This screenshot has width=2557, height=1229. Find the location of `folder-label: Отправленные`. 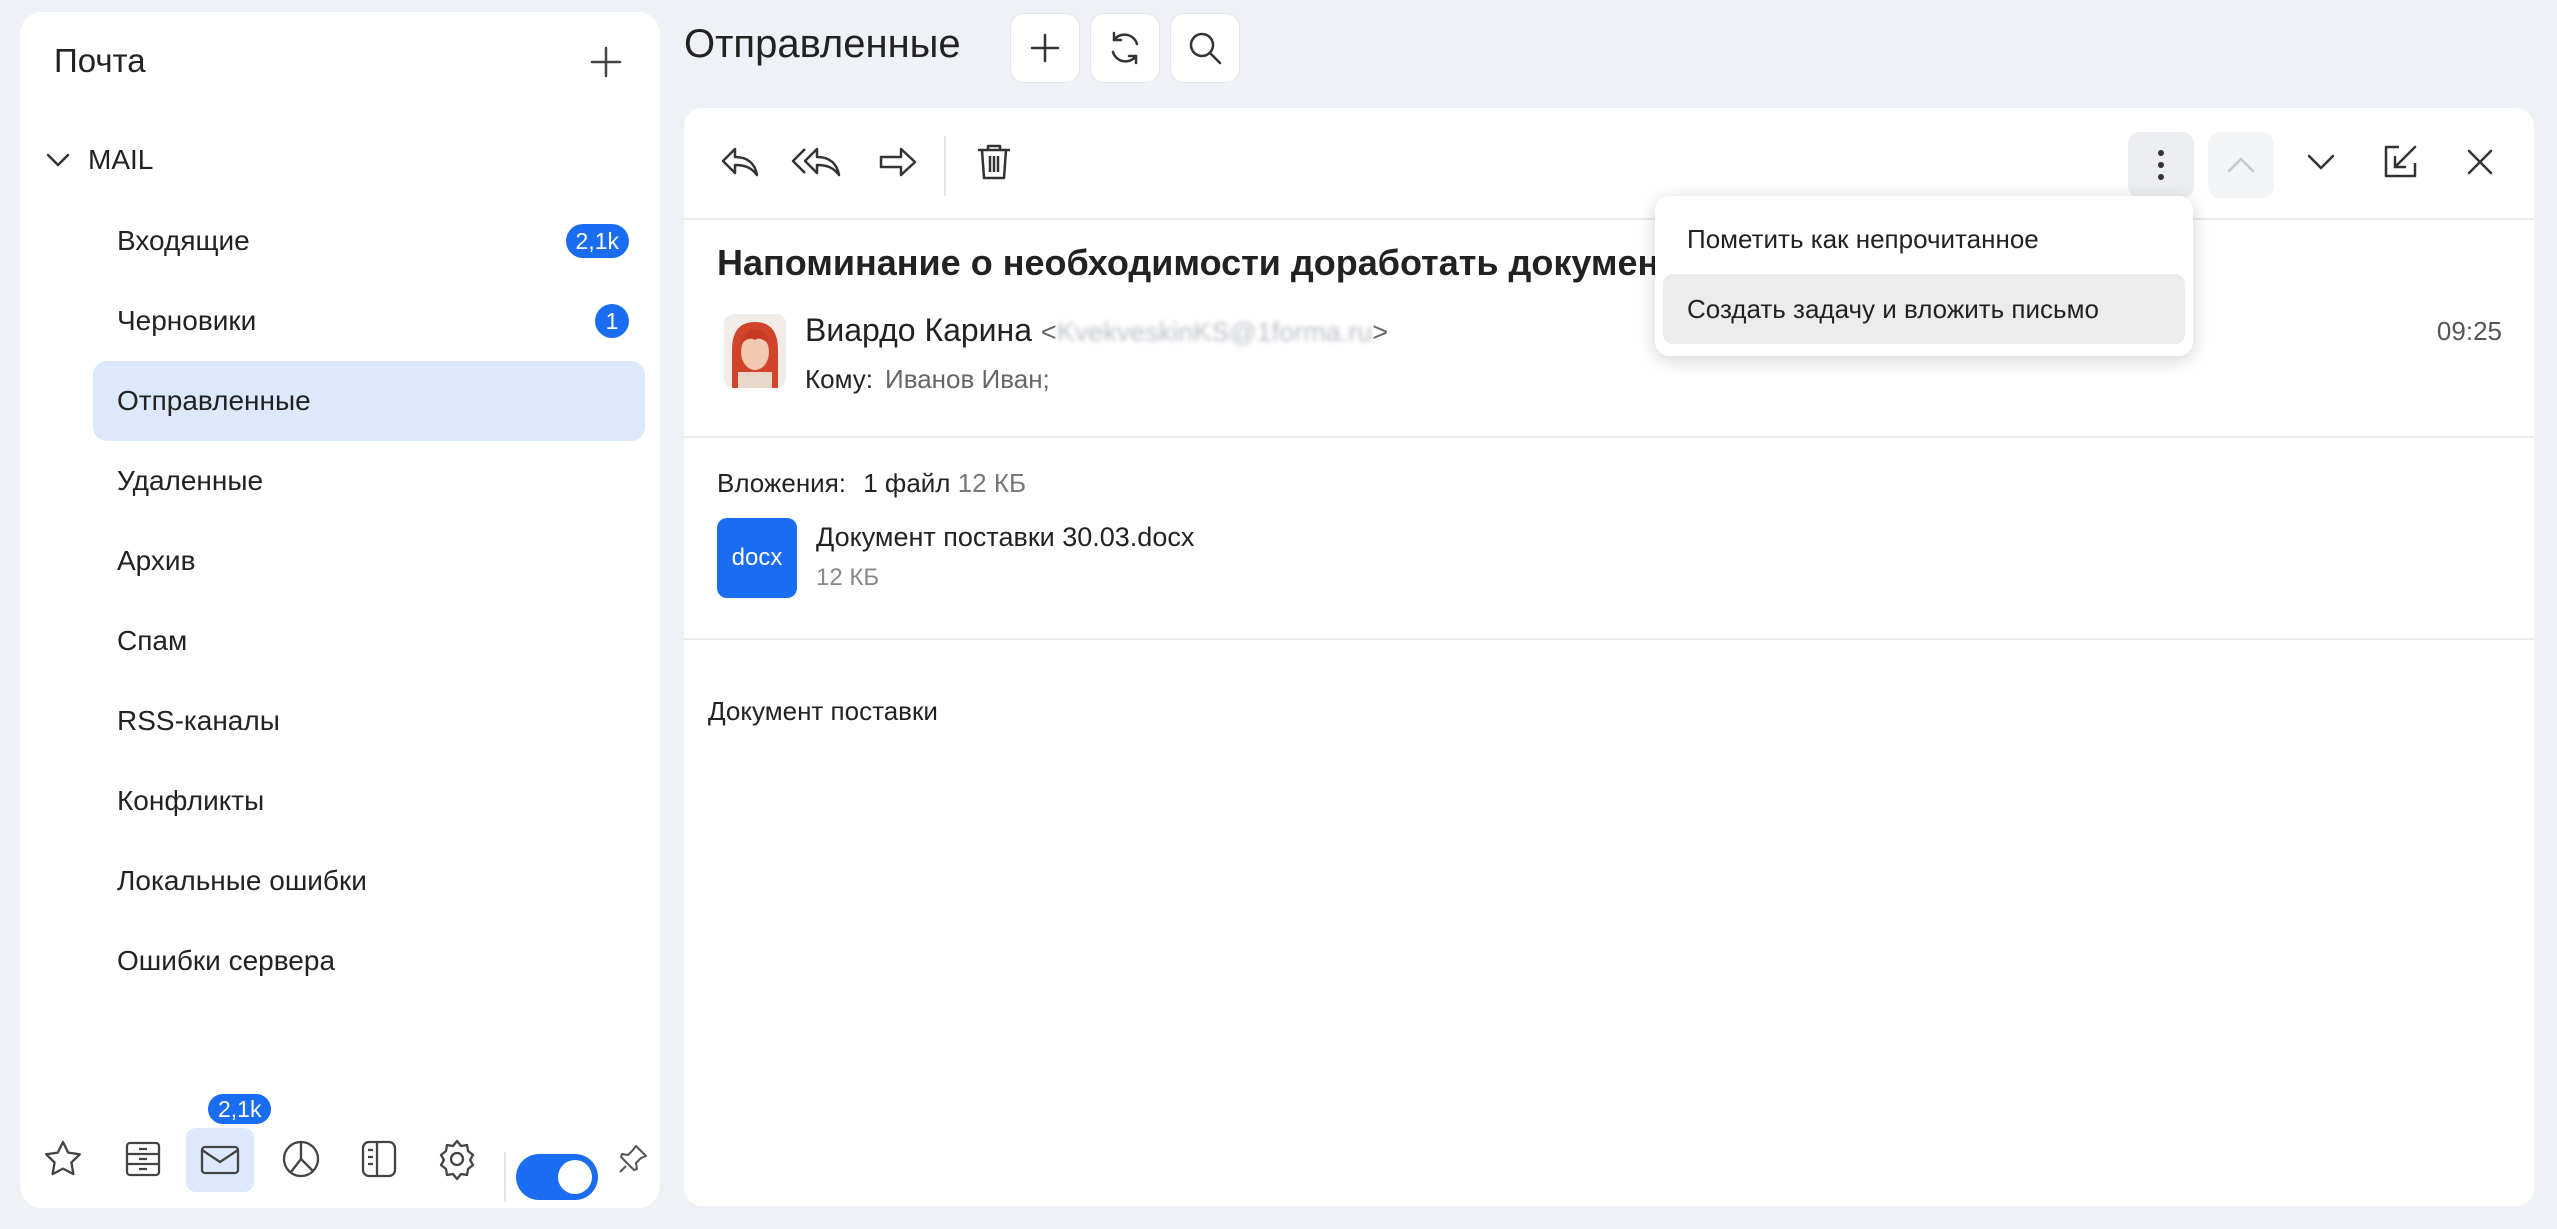

folder-label: Отправленные is located at coordinates (214, 400).